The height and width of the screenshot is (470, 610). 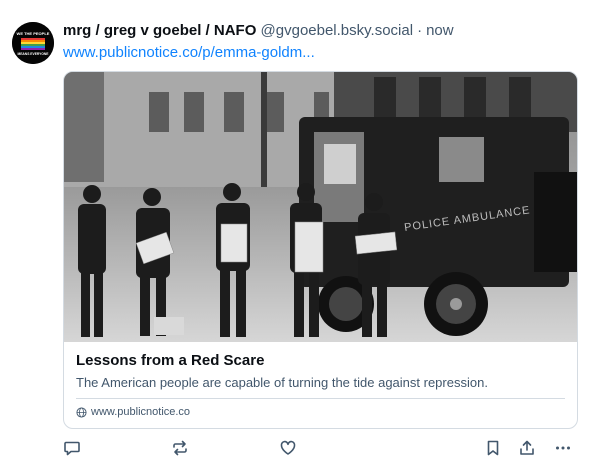 I want to click on card-domain-row: www.publicnotice.co, so click(x=133, y=412).